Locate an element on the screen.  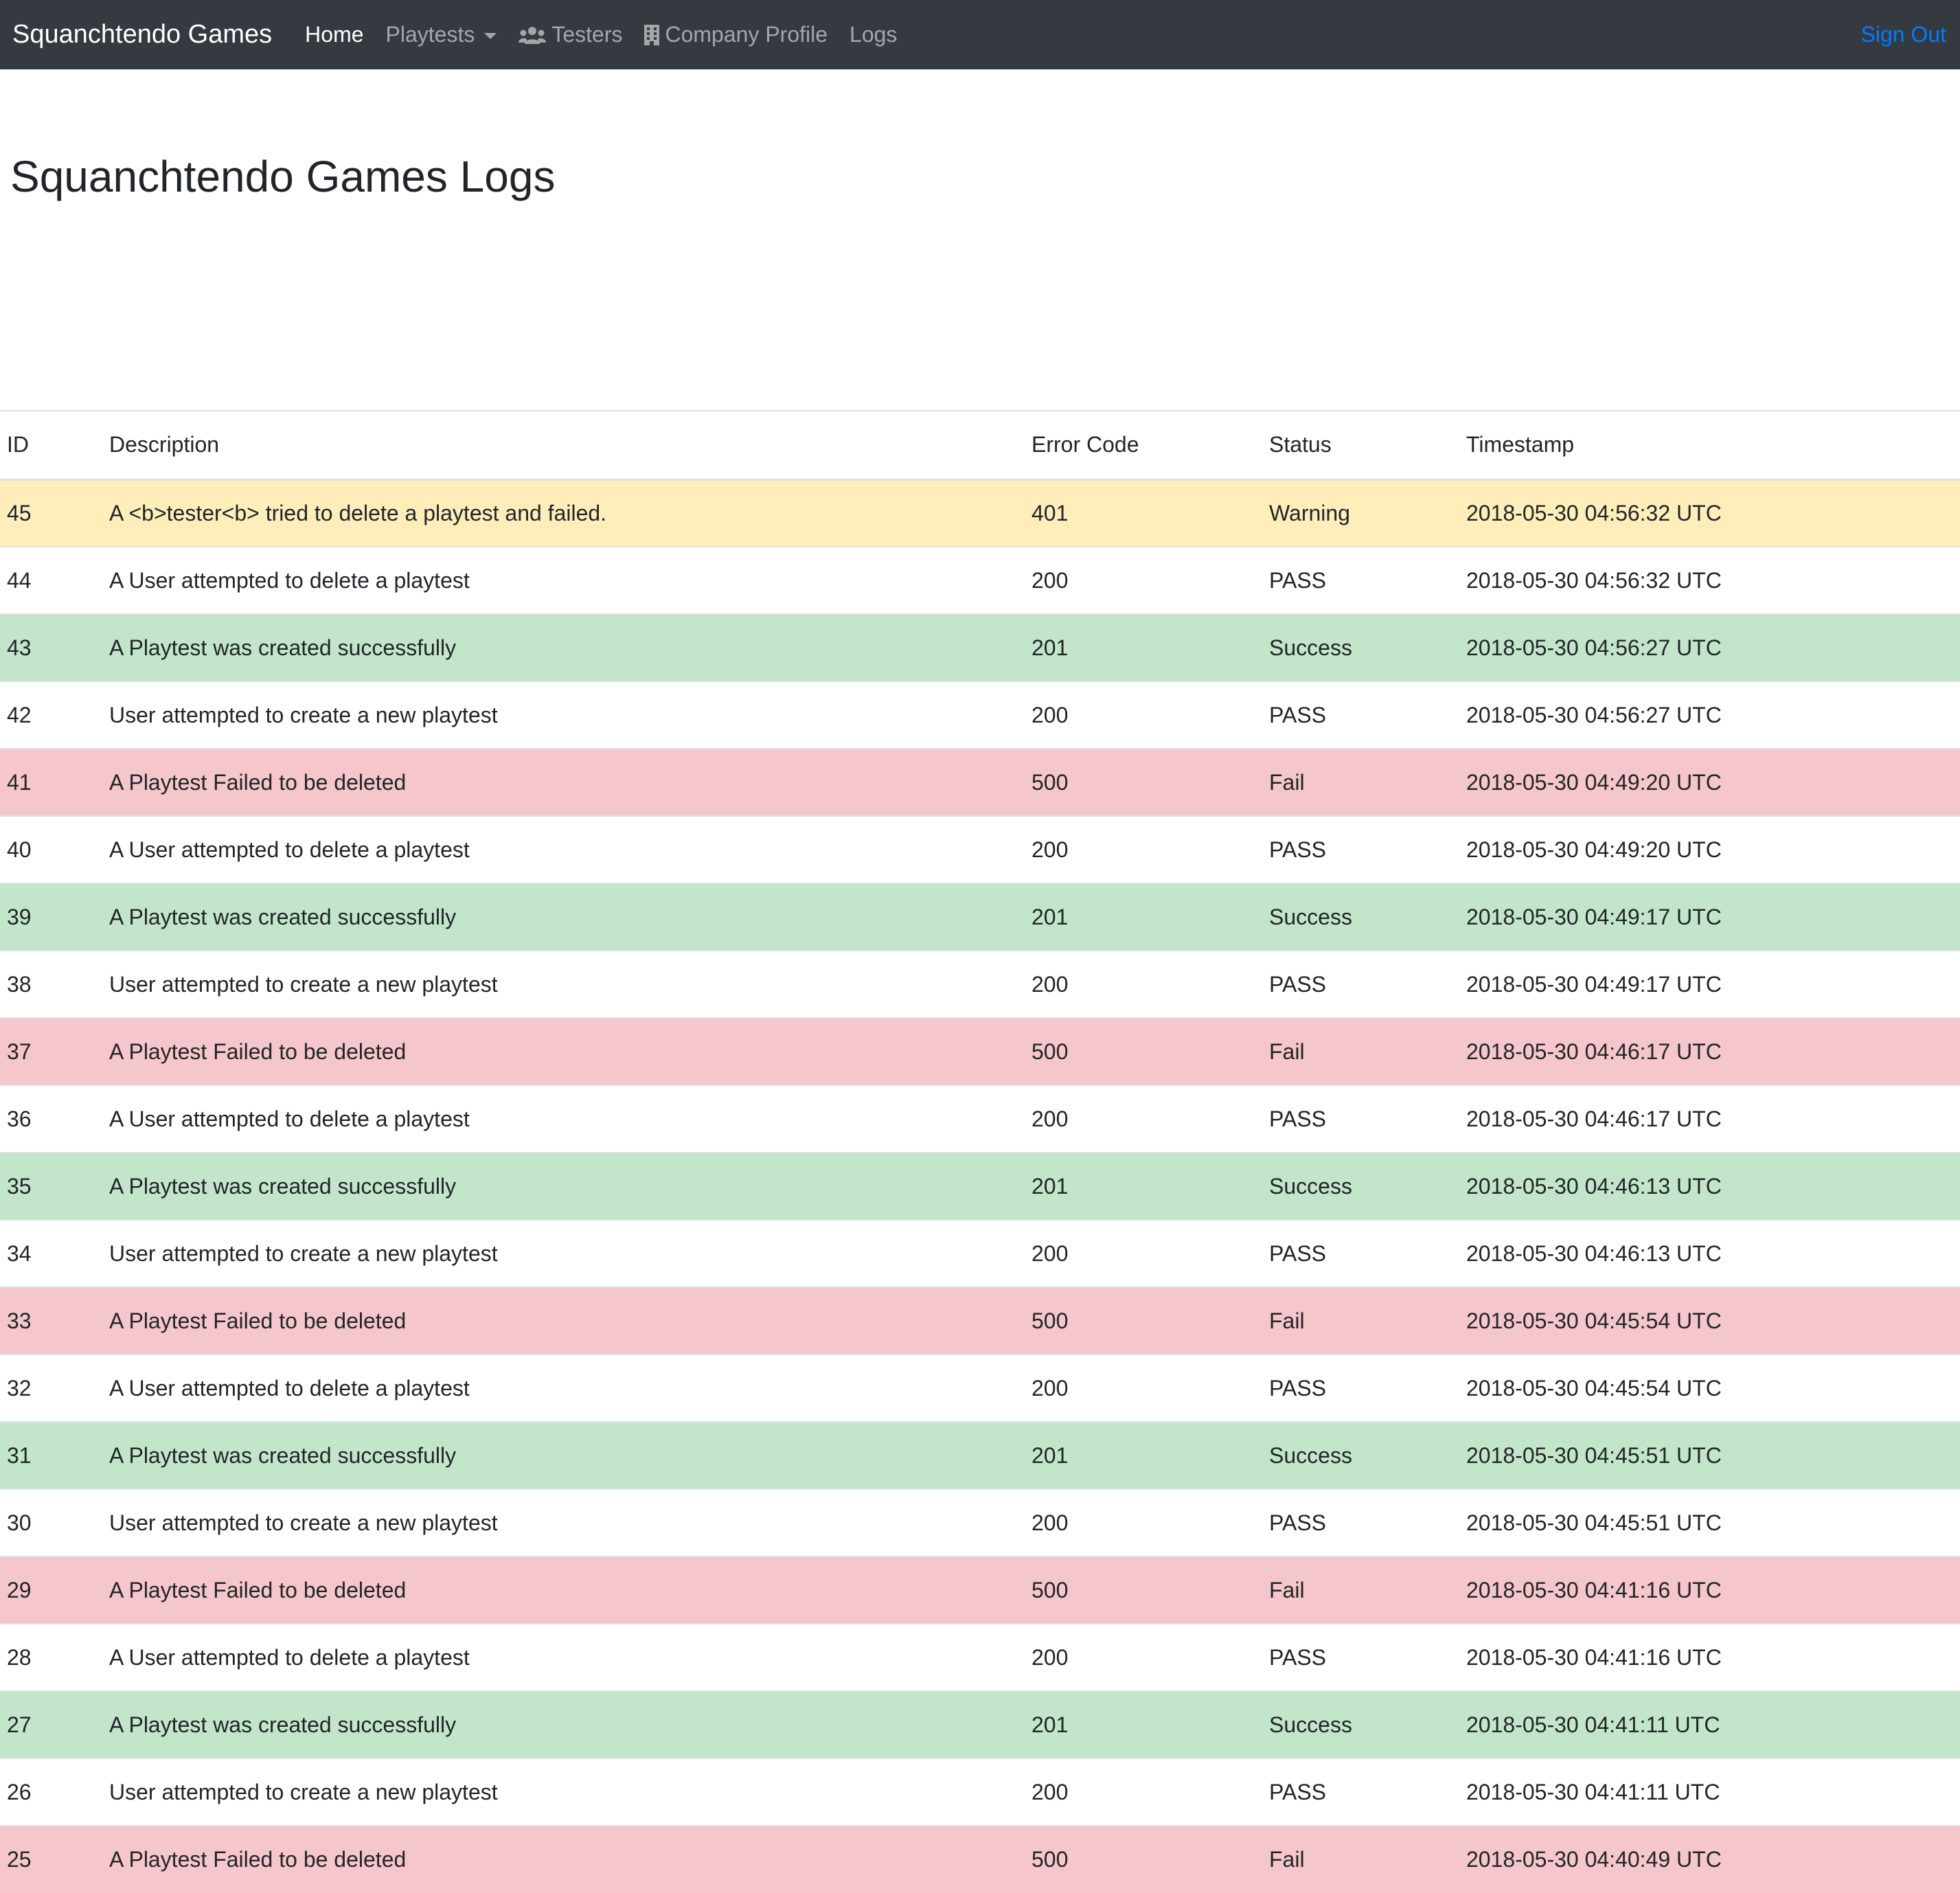
nav-logs: Logs is located at coordinates (873, 34).